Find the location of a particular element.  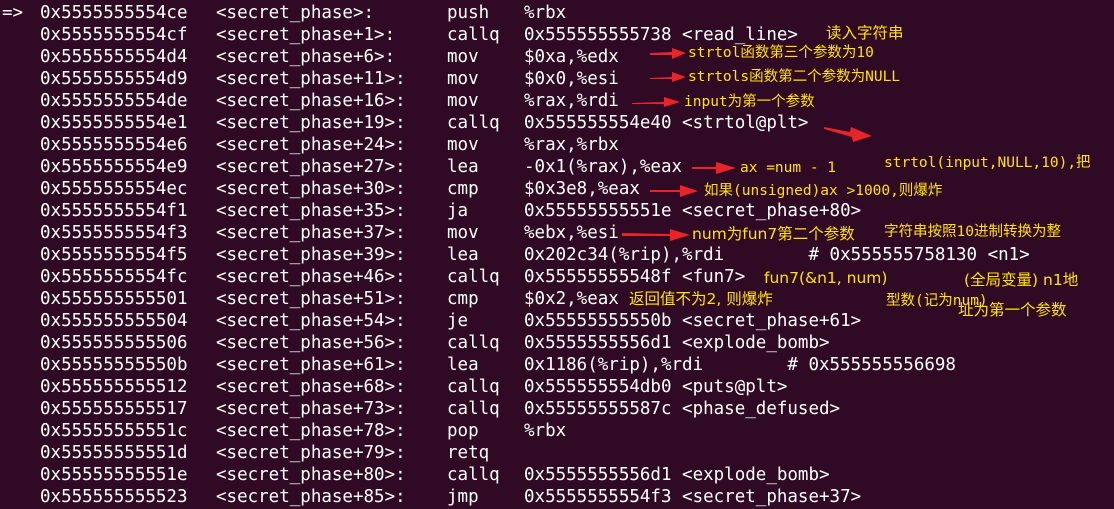

instruction-symbol: <secret_phase+27>: is located at coordinates (311, 167).